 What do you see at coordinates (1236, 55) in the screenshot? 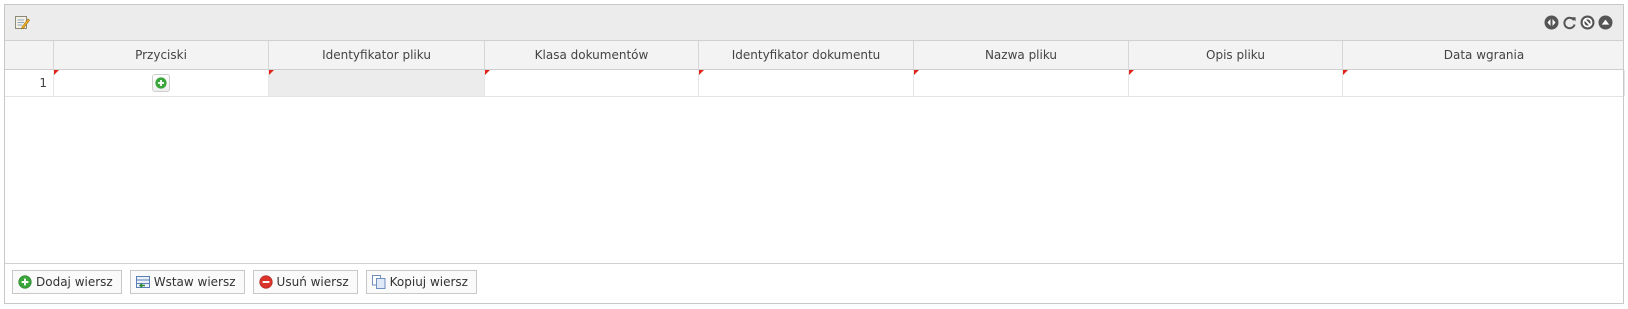
I see `column-header: Opis pliku` at bounding box center [1236, 55].